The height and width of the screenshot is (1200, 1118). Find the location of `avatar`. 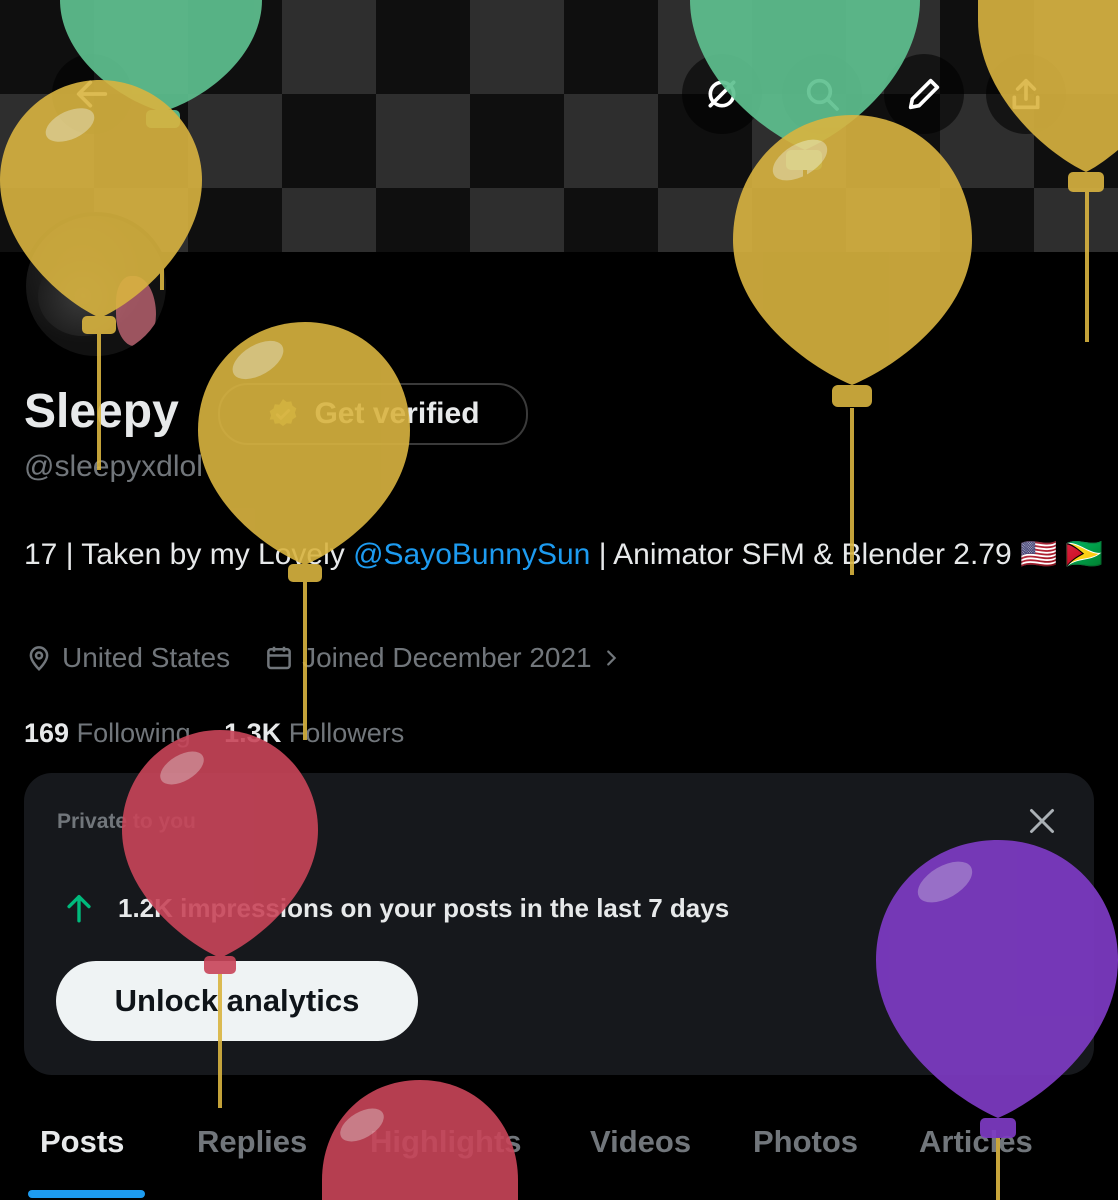

avatar is located at coordinates (96, 286).